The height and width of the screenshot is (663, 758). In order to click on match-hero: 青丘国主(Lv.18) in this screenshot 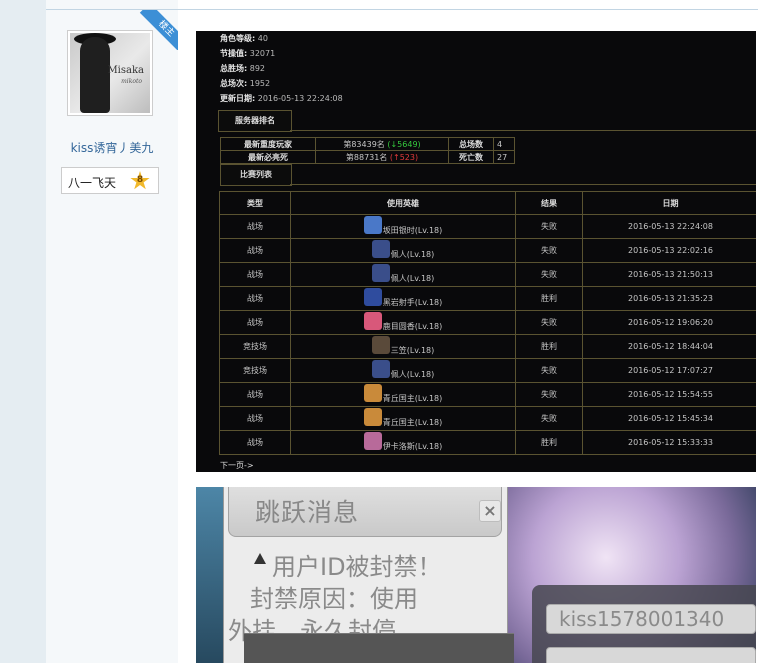, I will do `click(403, 418)`.